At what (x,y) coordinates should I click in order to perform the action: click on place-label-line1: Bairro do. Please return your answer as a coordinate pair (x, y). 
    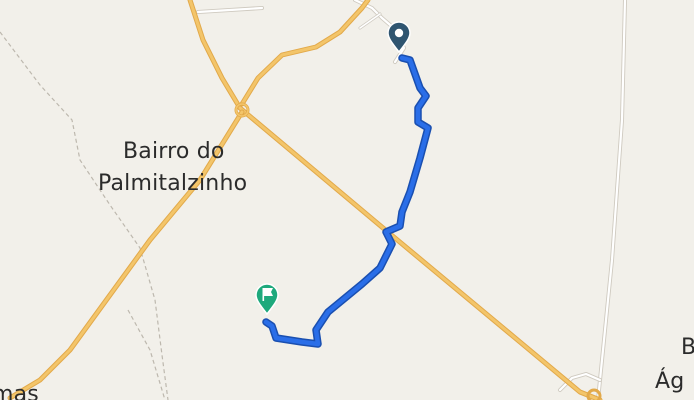
    Looking at the image, I should click on (174, 151).